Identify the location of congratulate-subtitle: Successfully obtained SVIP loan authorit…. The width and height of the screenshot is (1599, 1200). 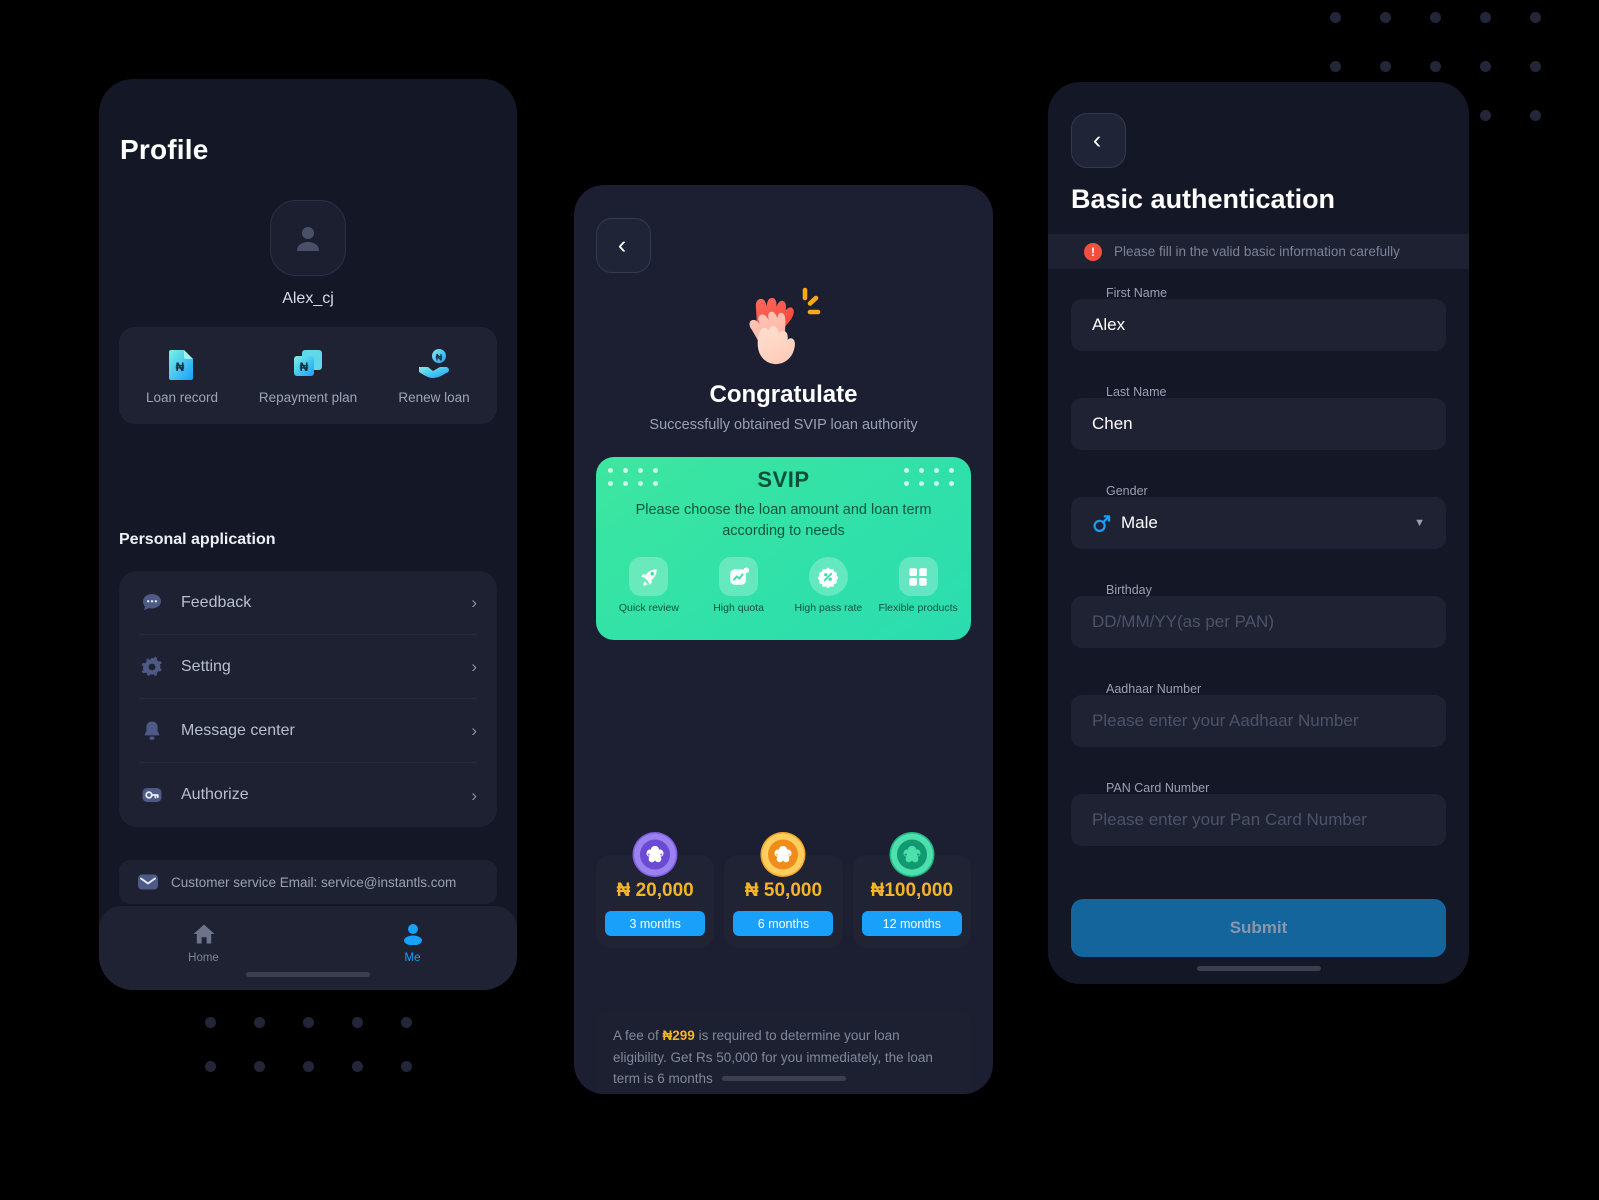
(783, 425).